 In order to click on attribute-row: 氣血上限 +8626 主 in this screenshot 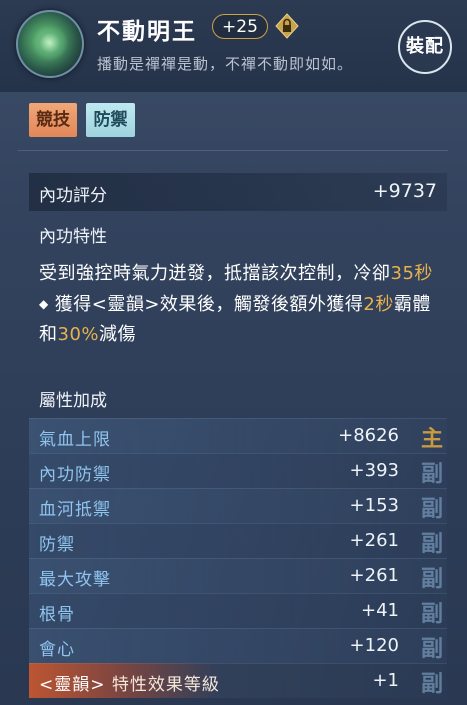, I will do `click(238, 435)`.